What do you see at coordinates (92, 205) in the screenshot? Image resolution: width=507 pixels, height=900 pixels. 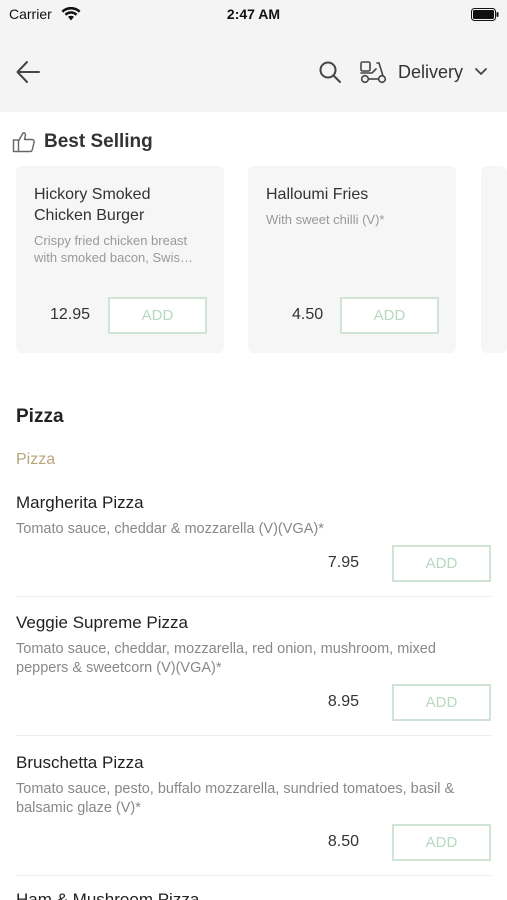 I see `card-item-name: Hickory Smoked Chicken Burger` at bounding box center [92, 205].